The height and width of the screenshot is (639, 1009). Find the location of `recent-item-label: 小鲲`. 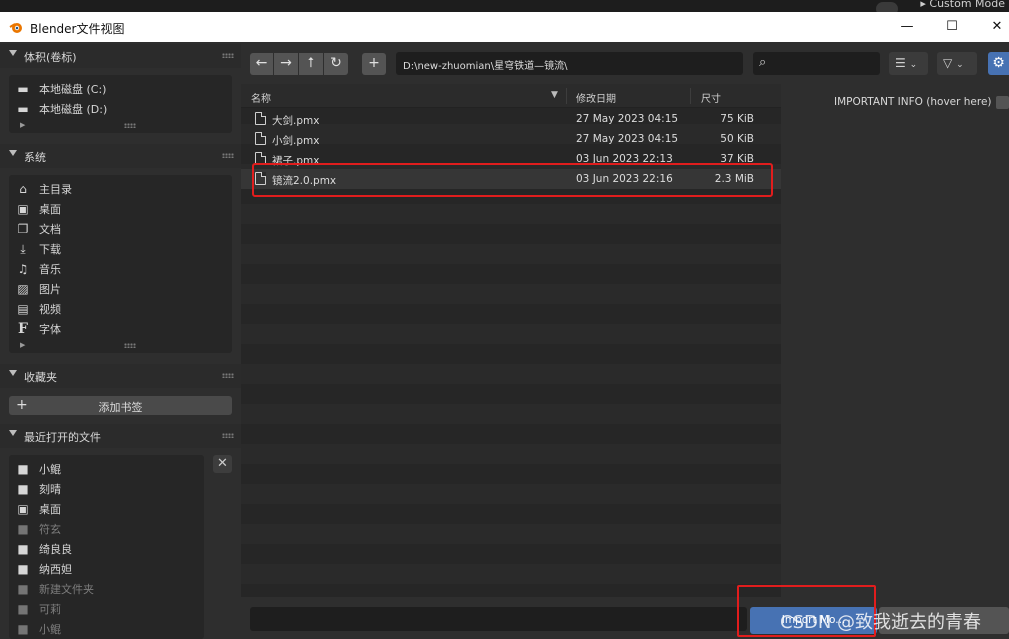

recent-item-label: 小鲲 is located at coordinates (50, 469).